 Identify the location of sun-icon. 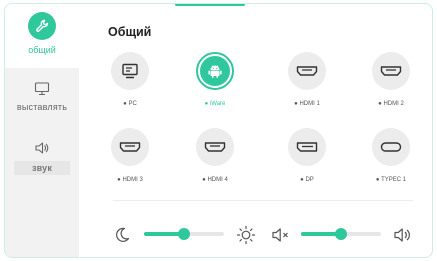
(246, 235).